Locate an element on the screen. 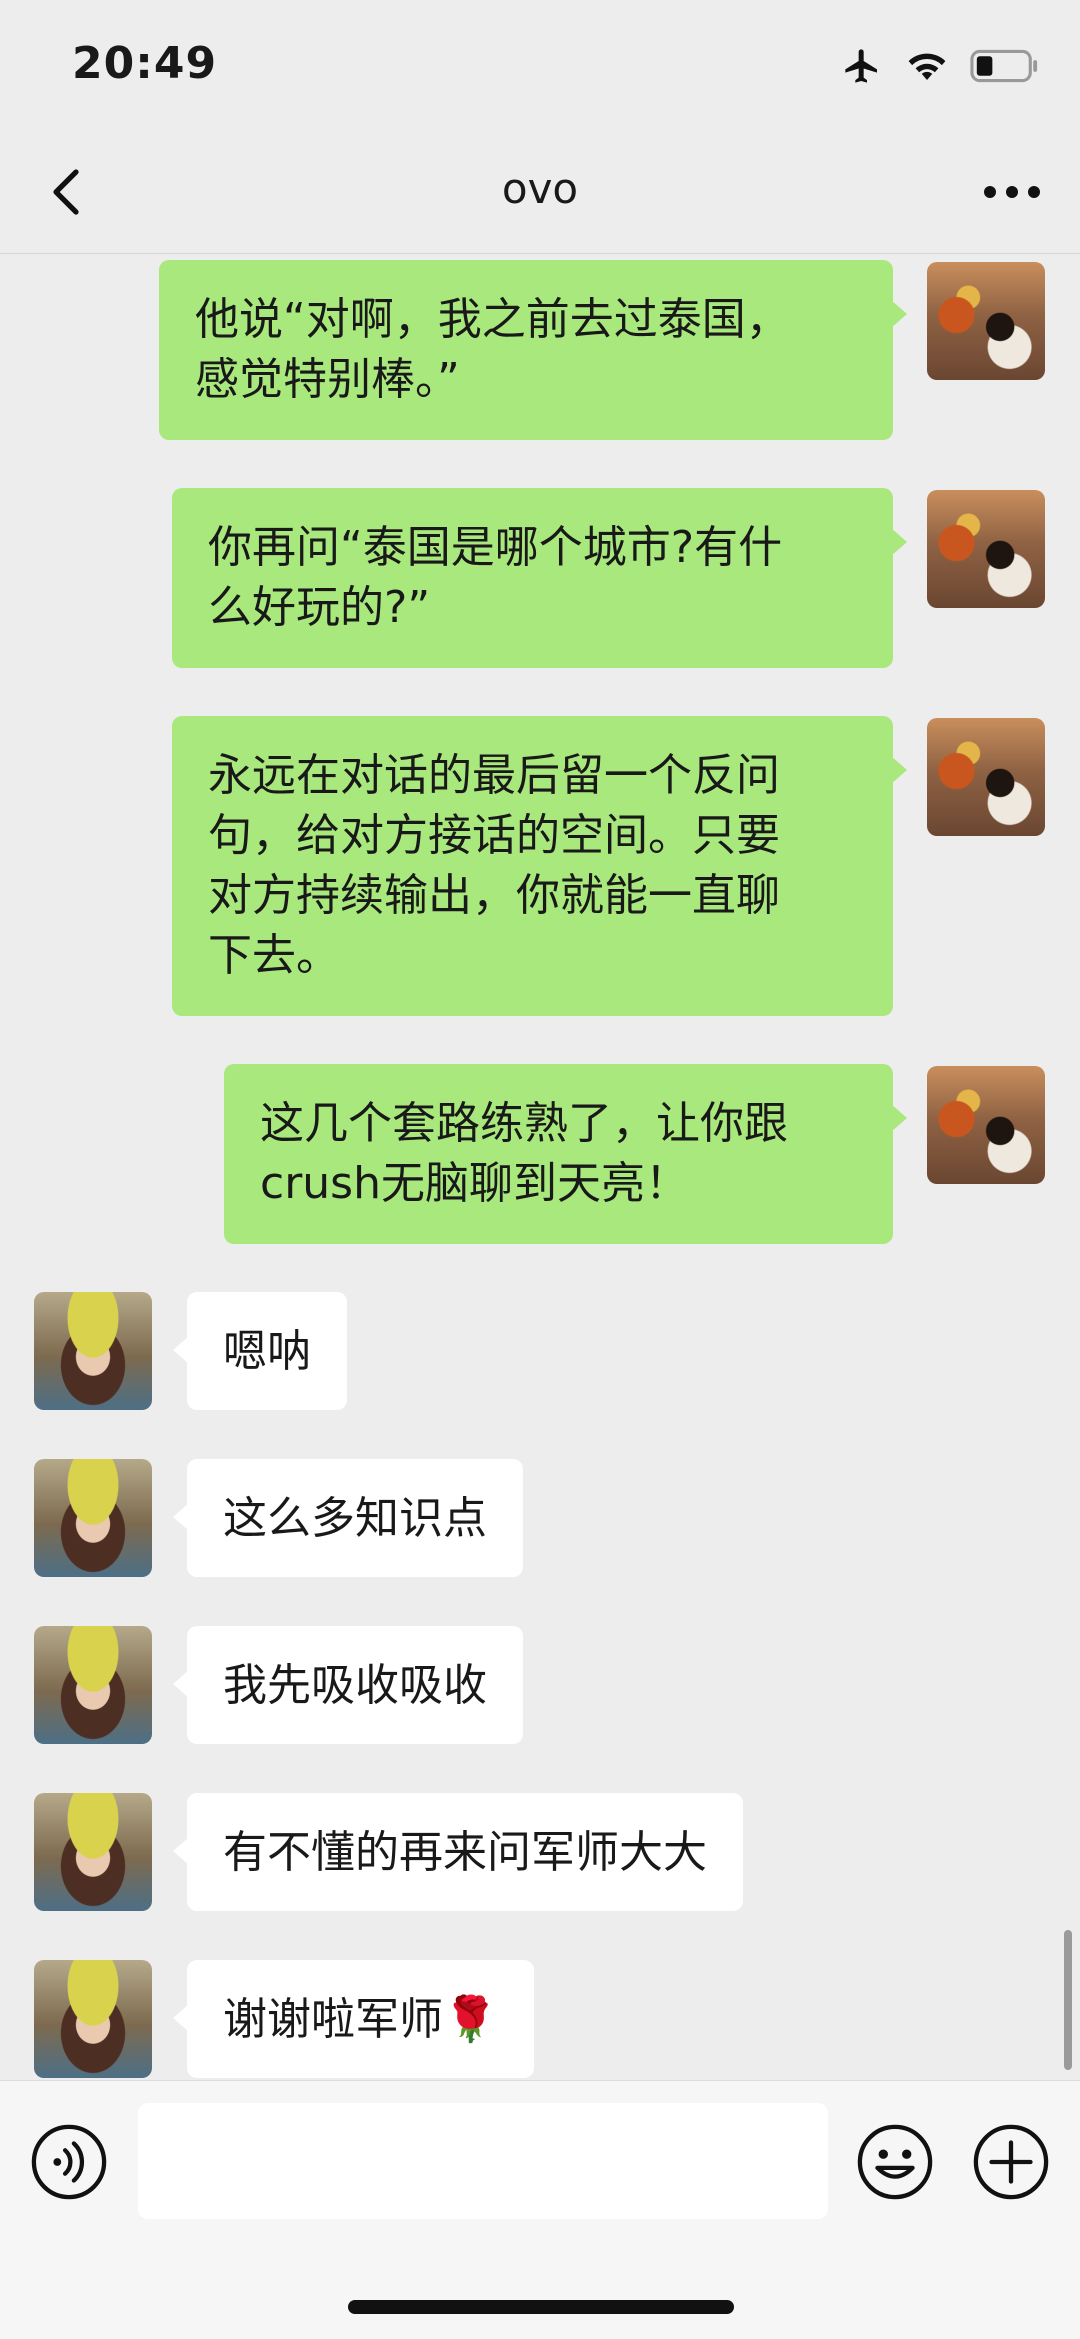 This screenshot has width=1080, height=2339. message-bubble: 你再问“泰国是哪个城市?有什 么好玩的?” is located at coordinates (539, 578).